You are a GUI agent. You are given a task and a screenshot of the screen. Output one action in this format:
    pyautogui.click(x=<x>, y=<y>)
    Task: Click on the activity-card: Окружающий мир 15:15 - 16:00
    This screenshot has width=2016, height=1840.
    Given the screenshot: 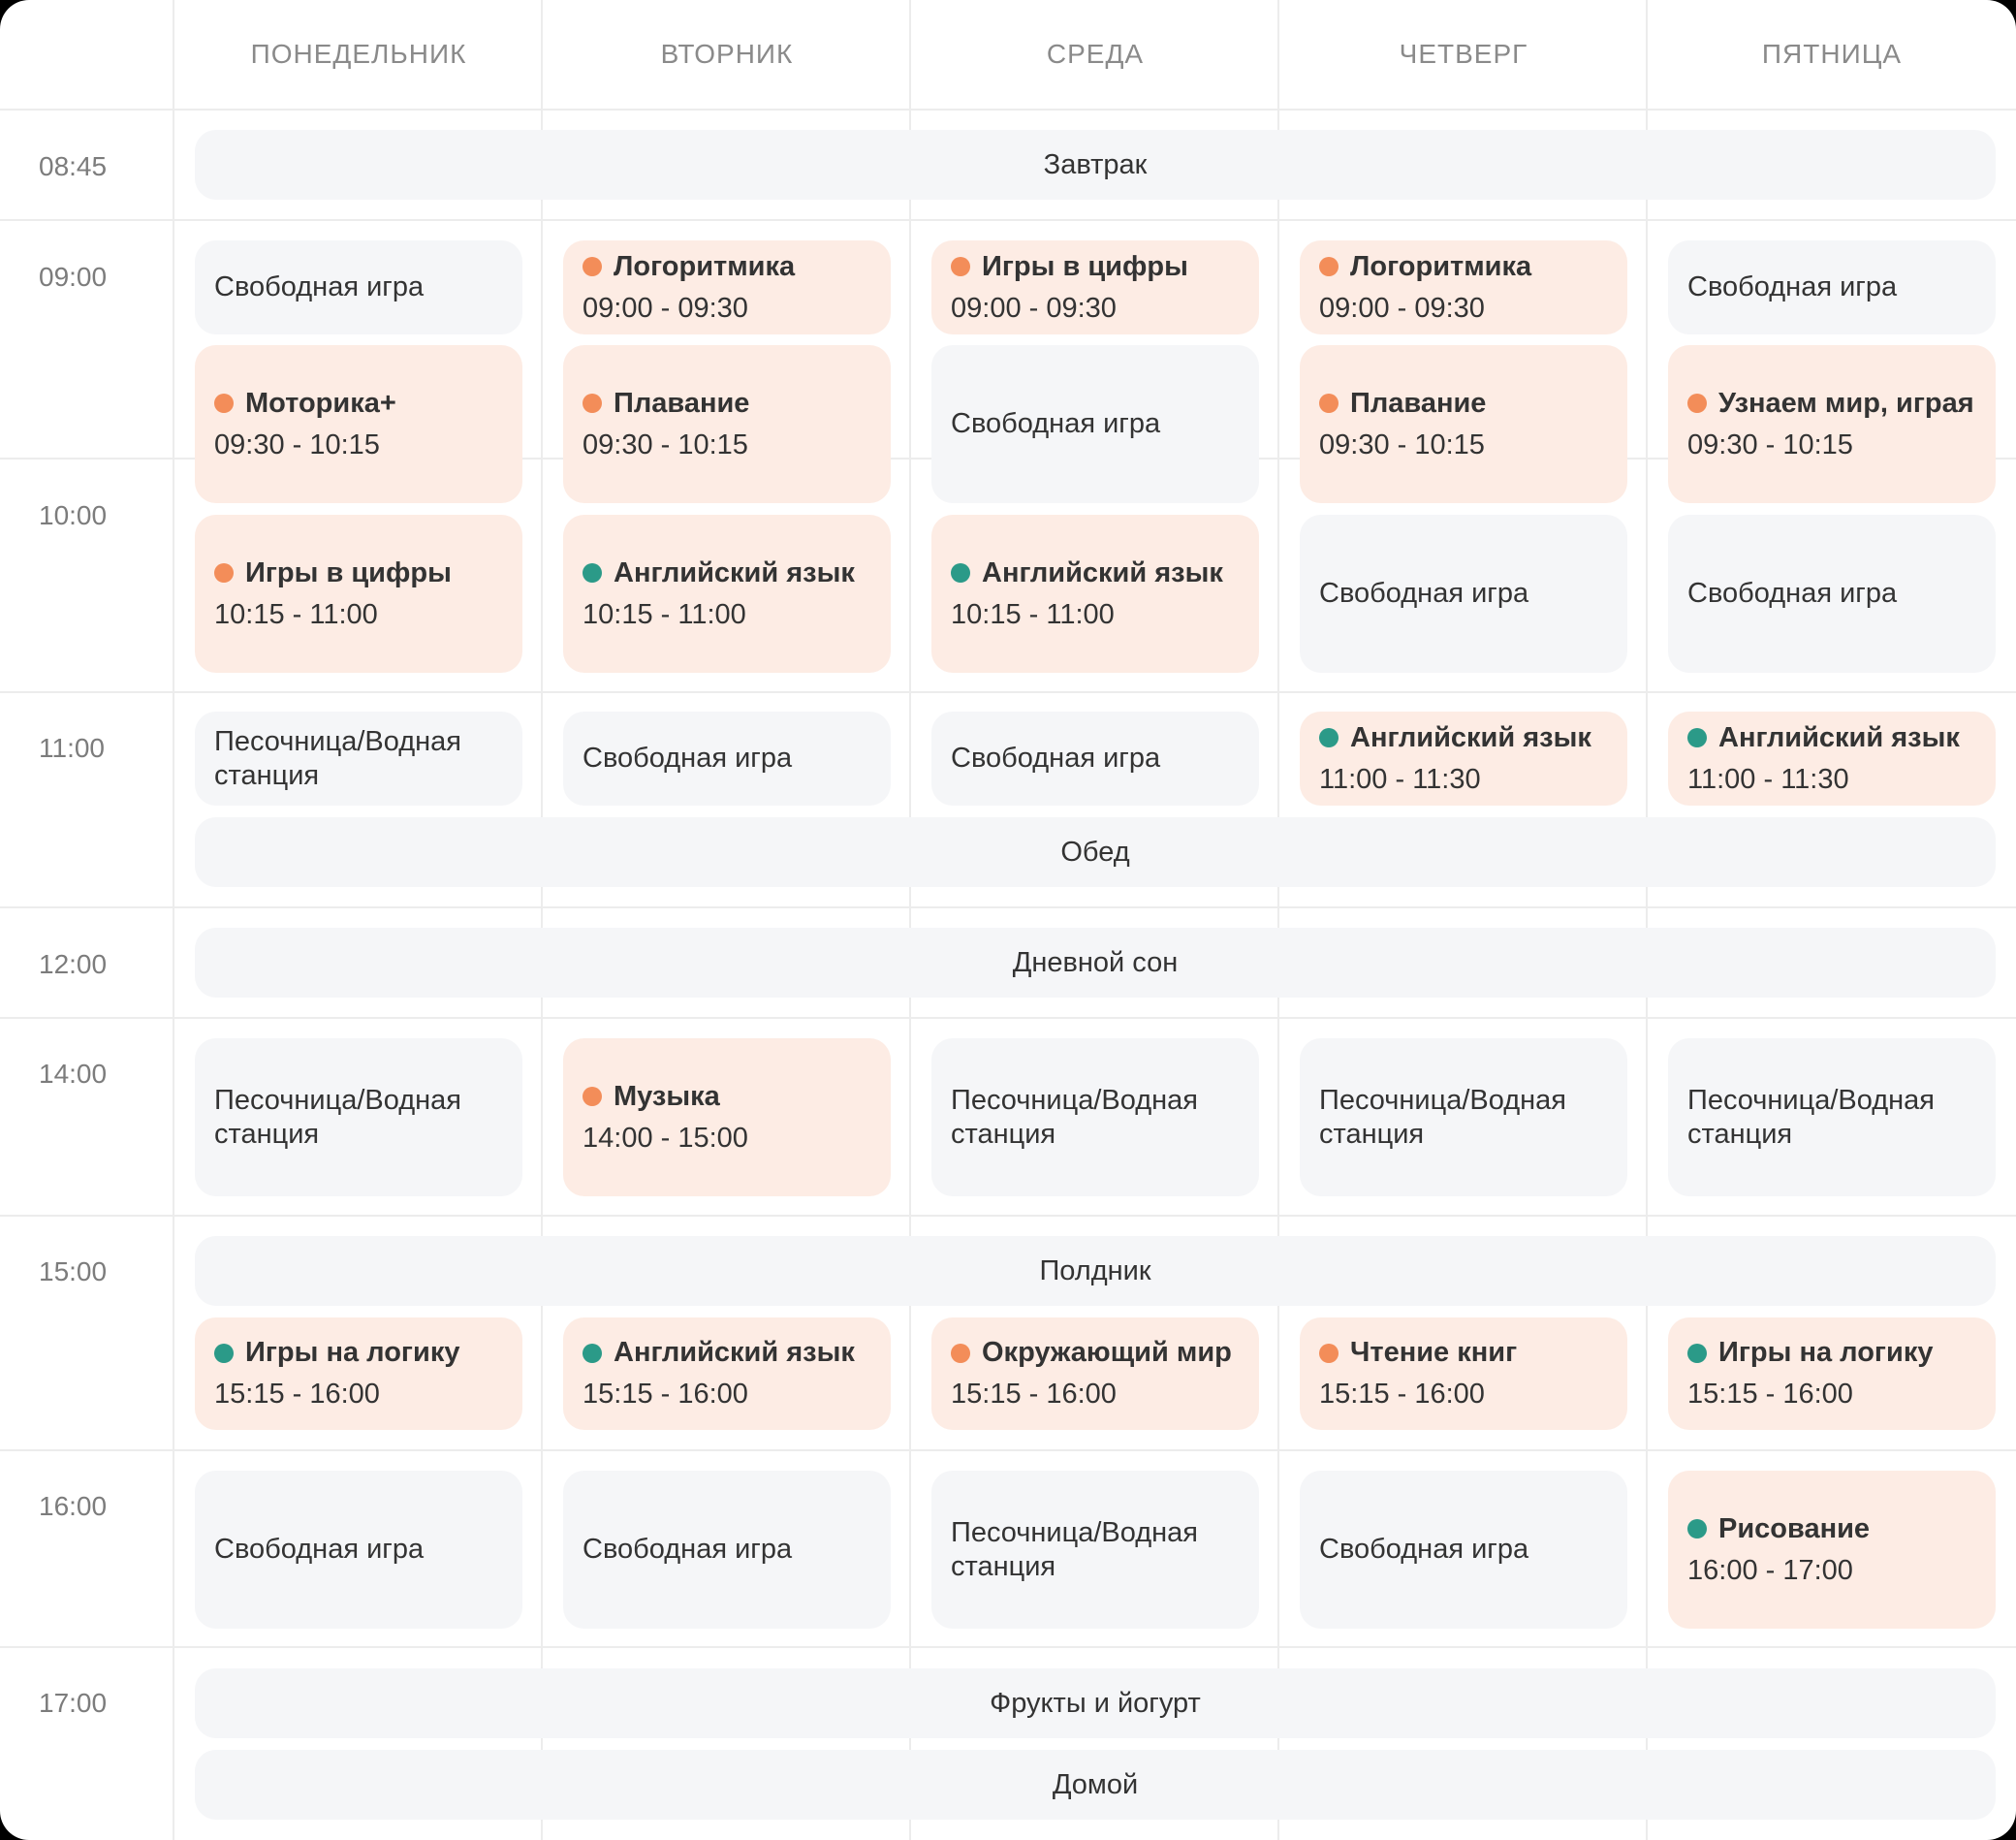 What is the action you would take?
    pyautogui.click(x=1095, y=1373)
    